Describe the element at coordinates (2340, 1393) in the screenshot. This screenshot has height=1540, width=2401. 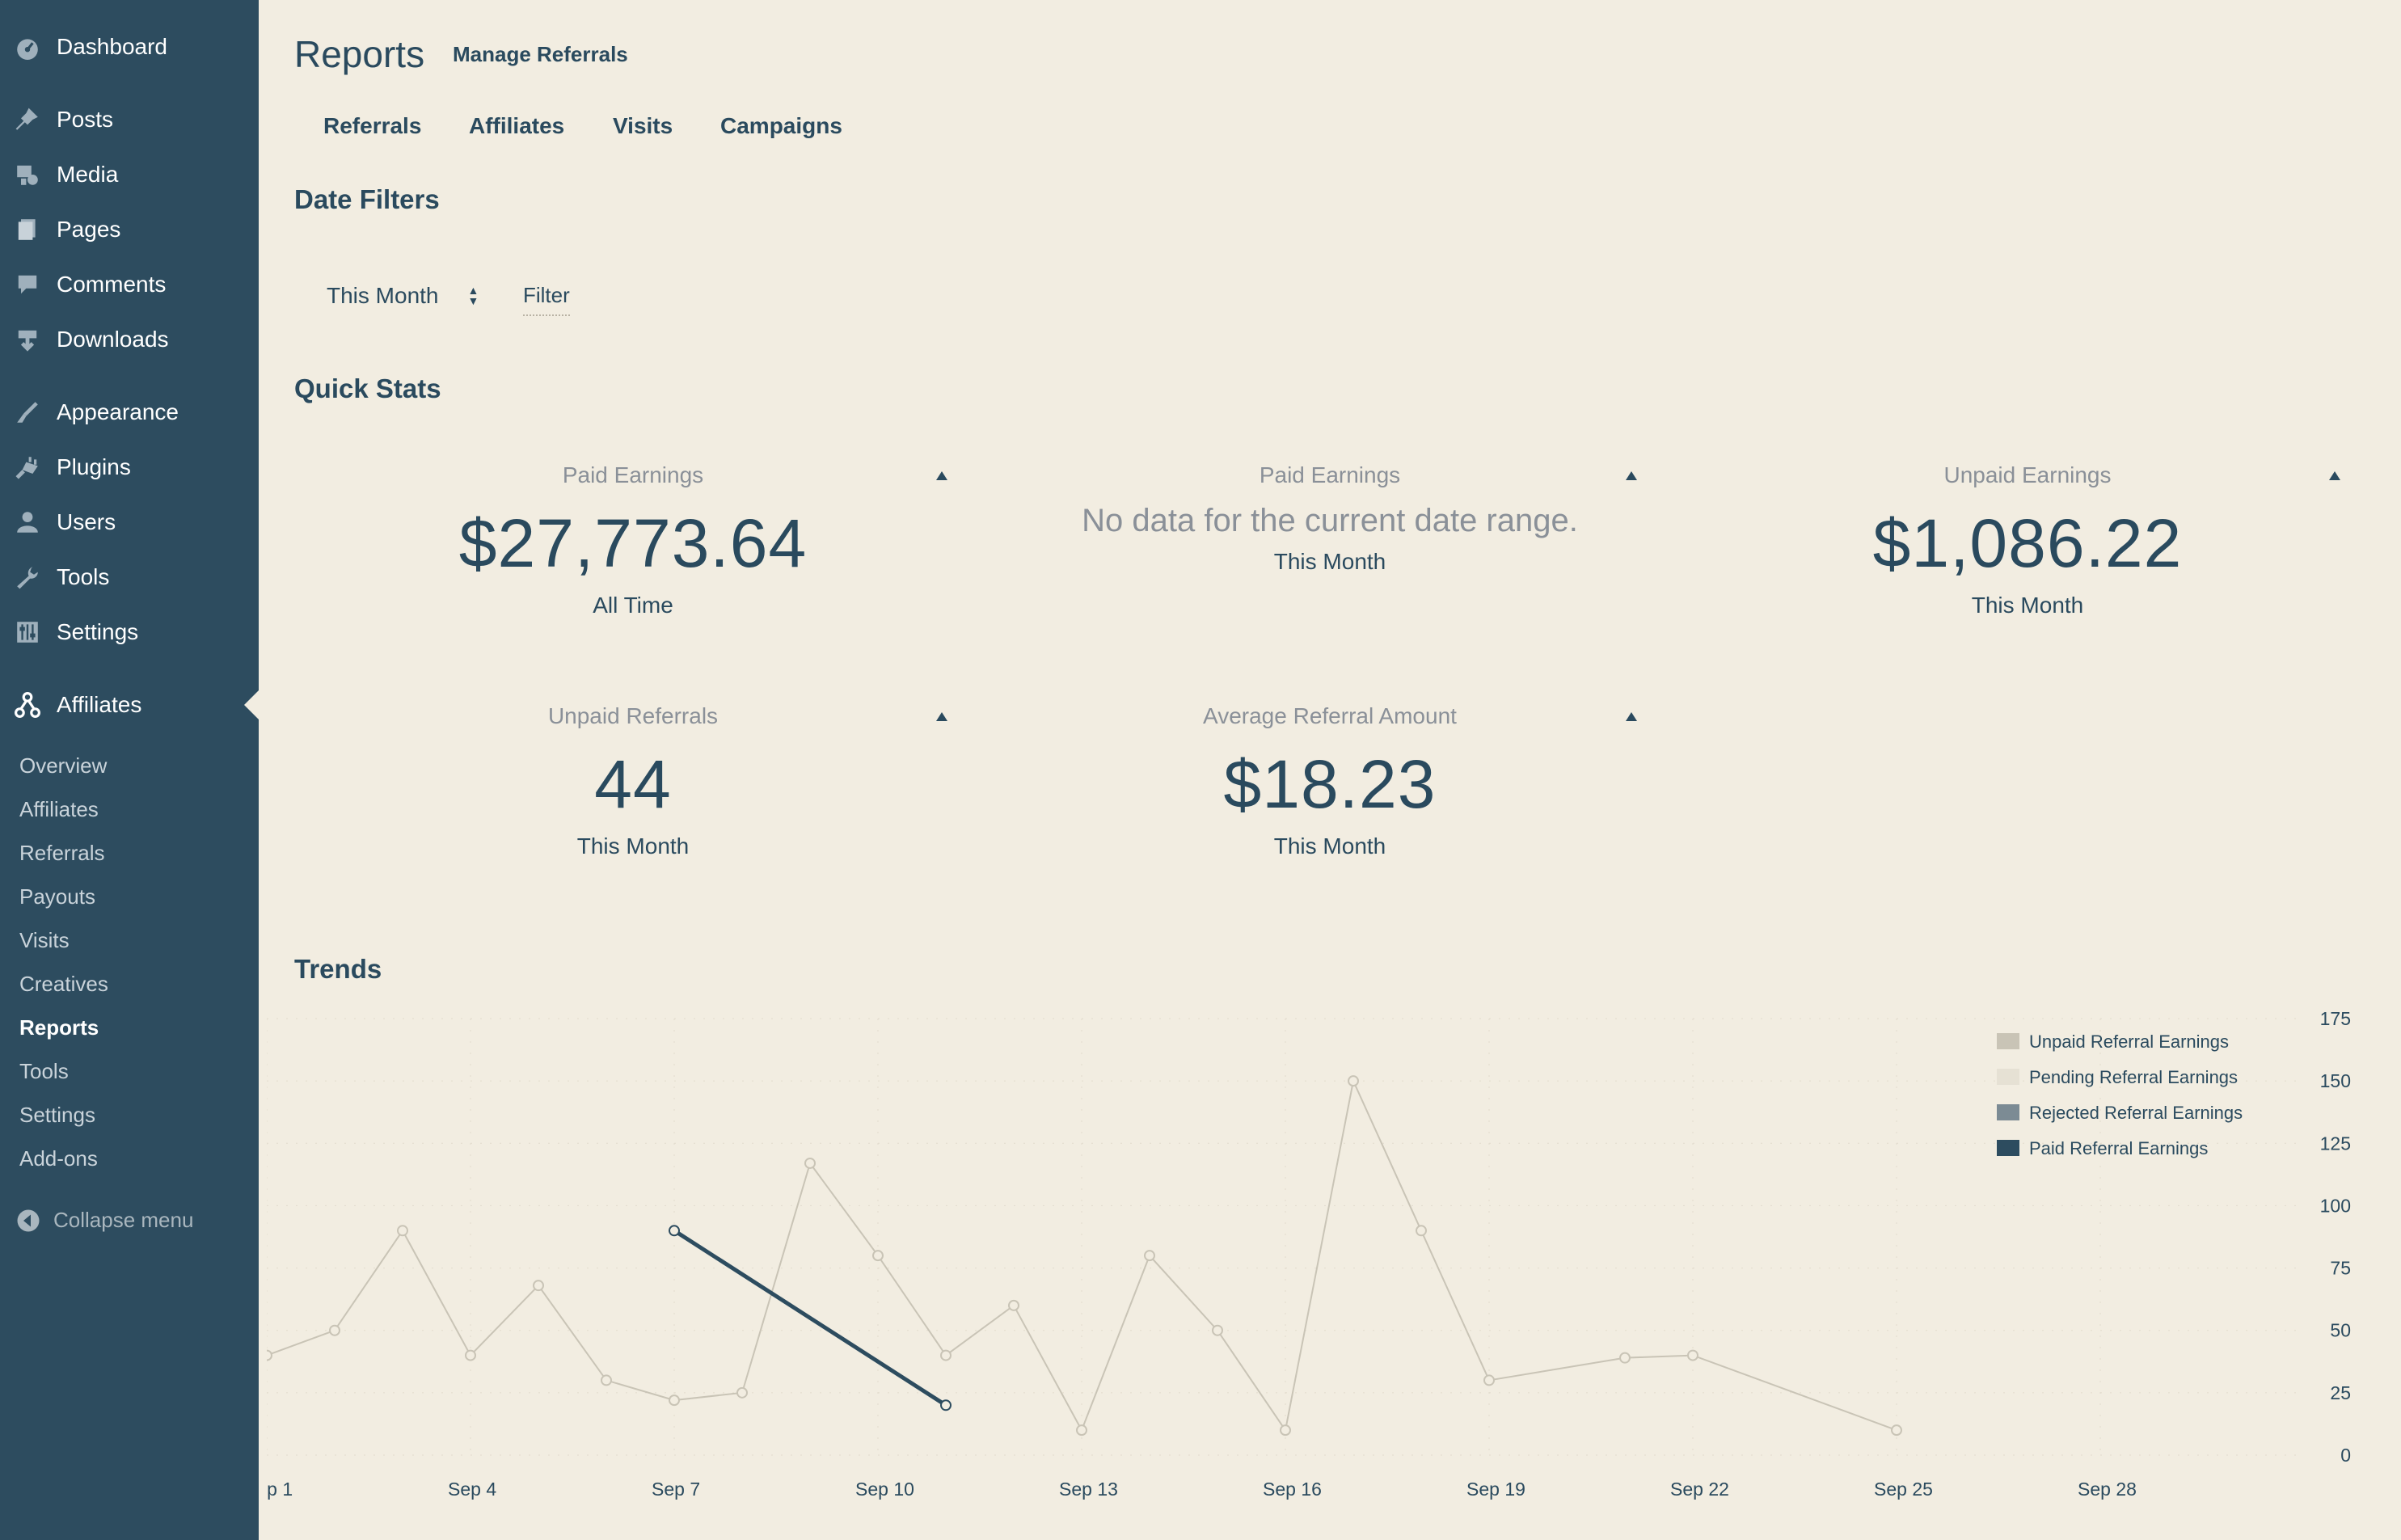
I see `y-tick-label: 25` at that location.